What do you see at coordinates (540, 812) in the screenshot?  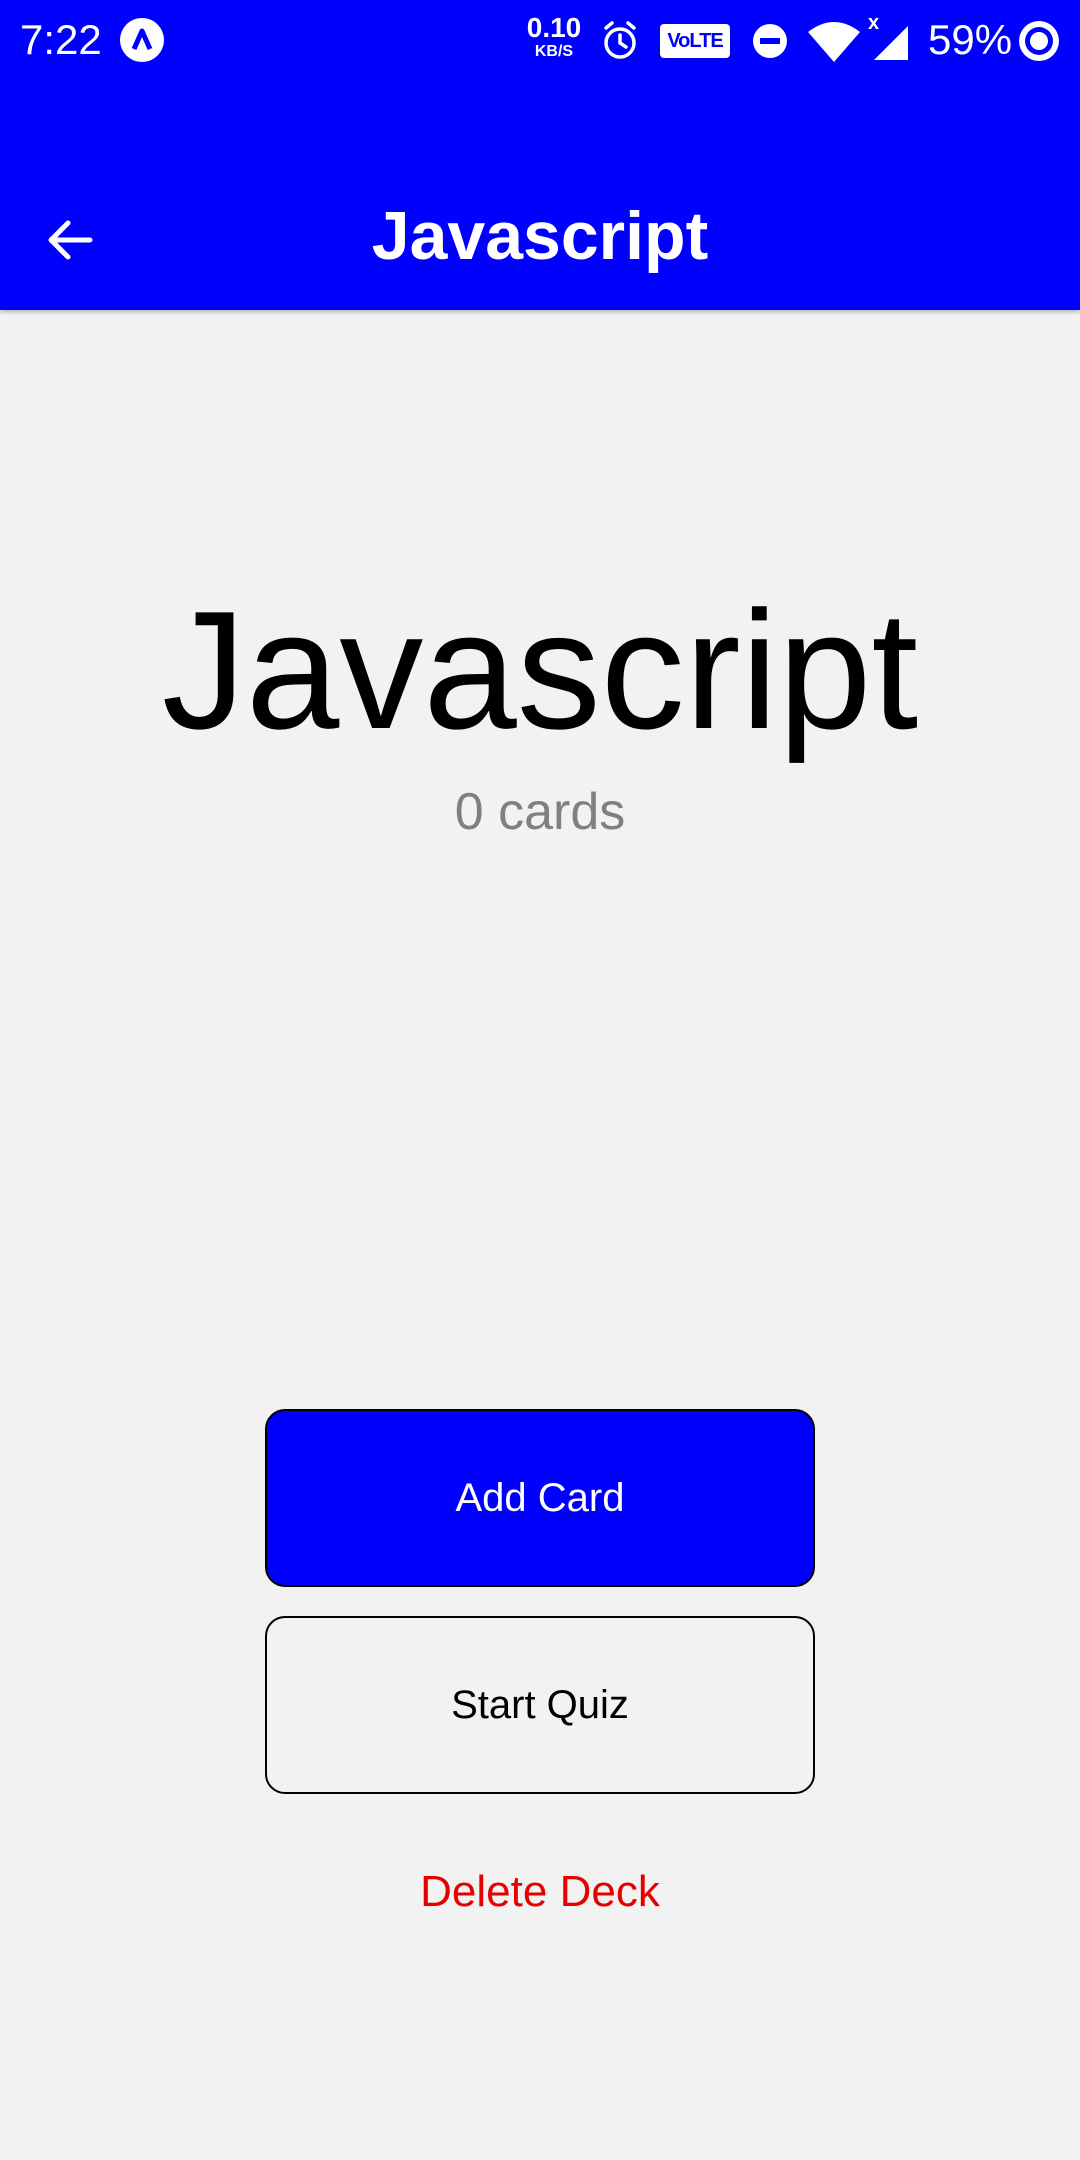 I see `card-count: 0 cards` at bounding box center [540, 812].